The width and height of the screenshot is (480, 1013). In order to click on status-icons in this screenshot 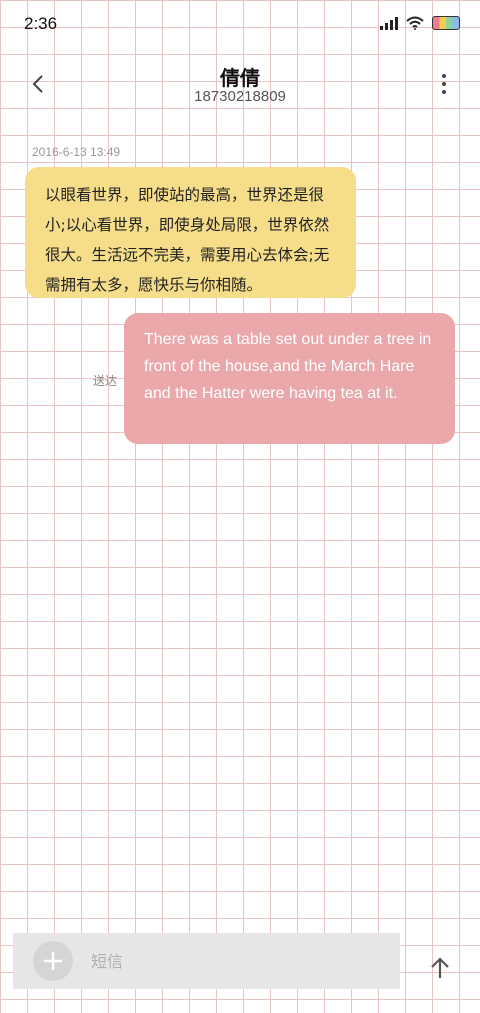, I will do `click(420, 23)`.